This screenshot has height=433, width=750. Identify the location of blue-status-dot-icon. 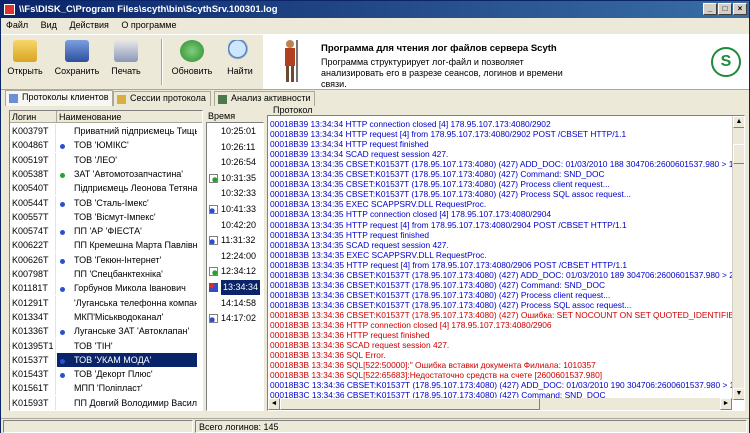
(62, 261).